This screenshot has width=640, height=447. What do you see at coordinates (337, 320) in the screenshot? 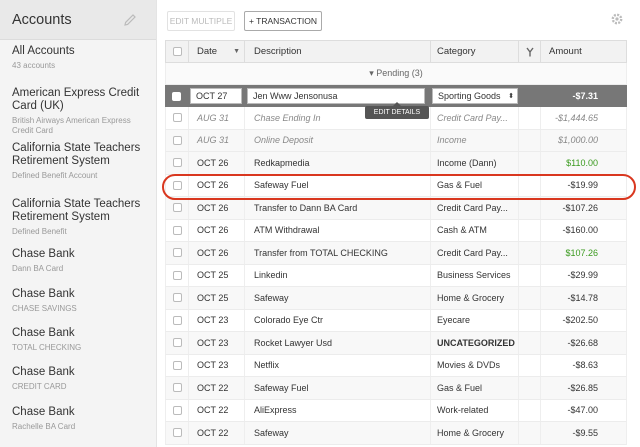
I see `row-description: Colorado Eye Ctr` at bounding box center [337, 320].